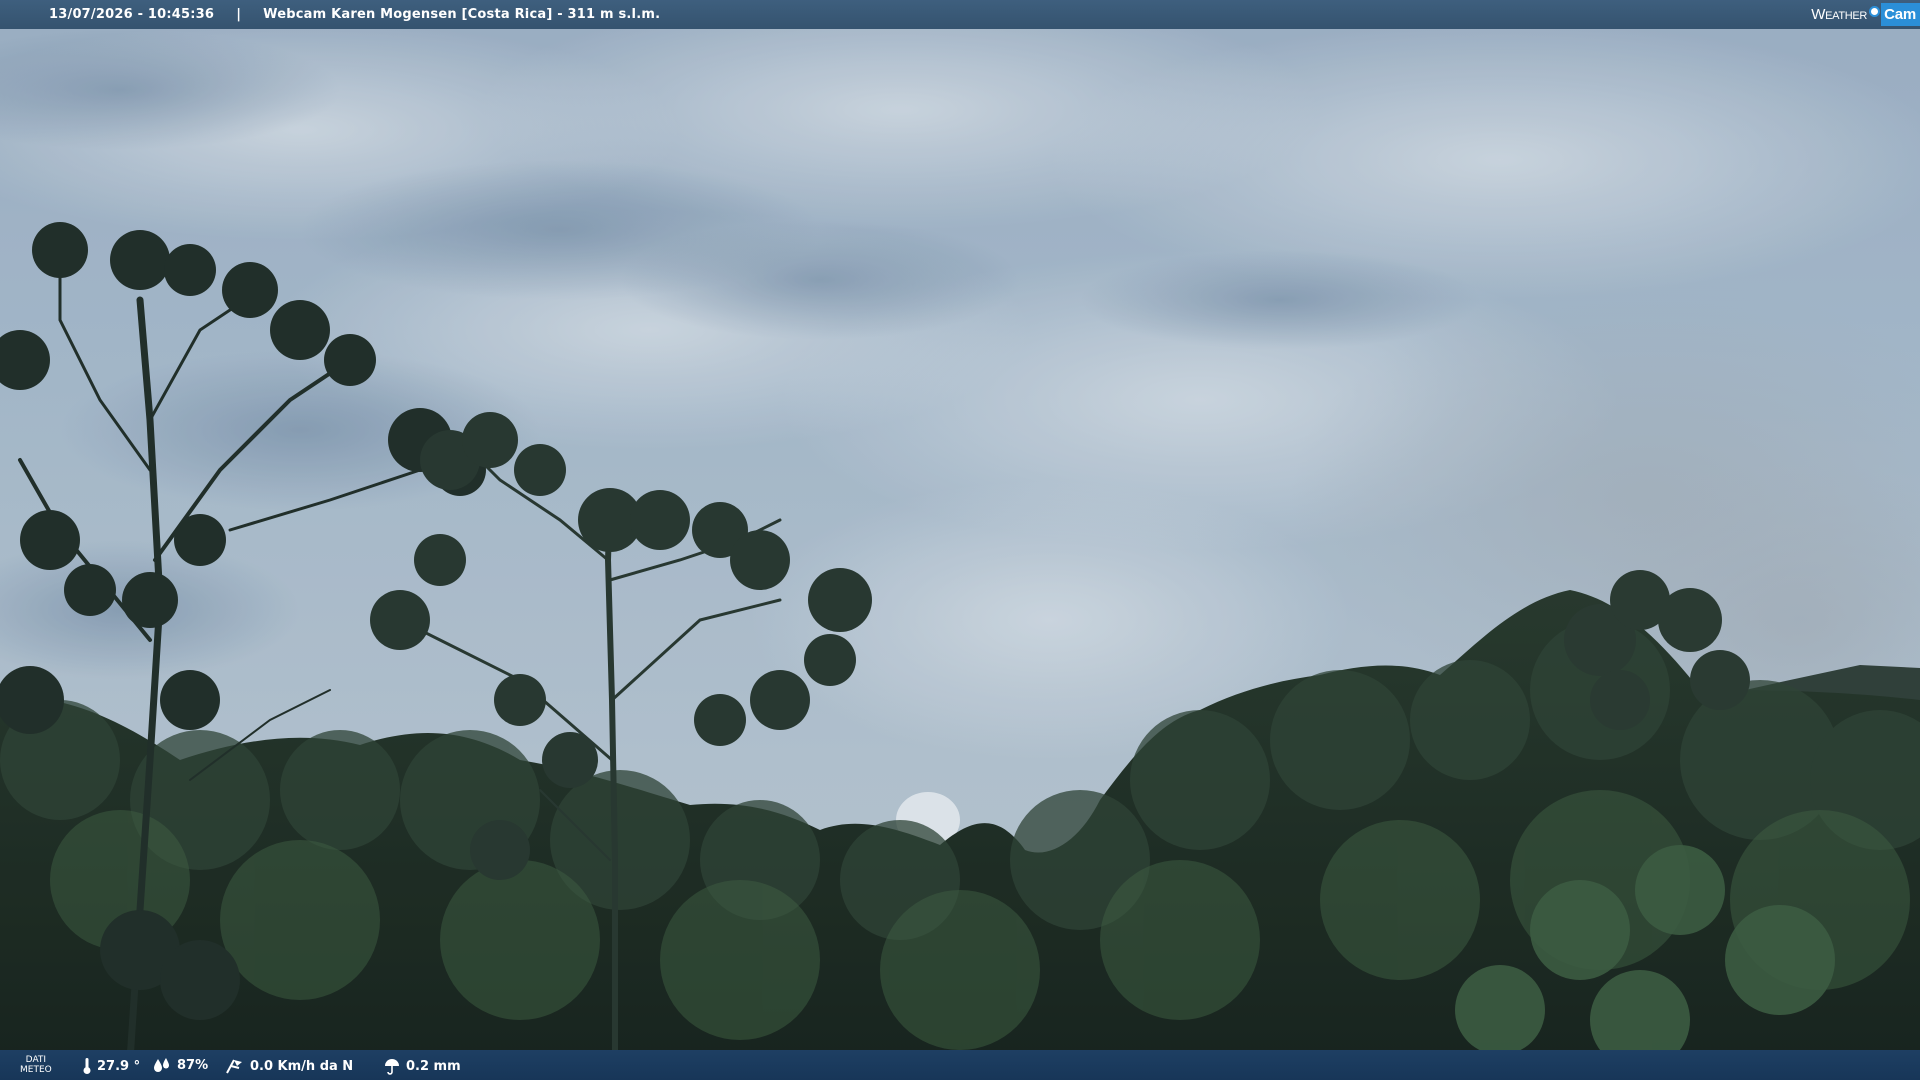  What do you see at coordinates (302, 1066) in the screenshot?
I see `wind-value: 0.0 Km/h da N` at bounding box center [302, 1066].